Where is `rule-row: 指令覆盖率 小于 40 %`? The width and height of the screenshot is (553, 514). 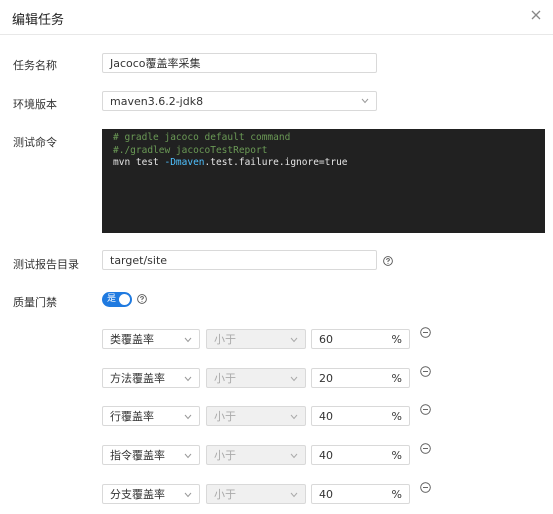
rule-row: 指令覆盖率 小于 40 % is located at coordinates (276, 455).